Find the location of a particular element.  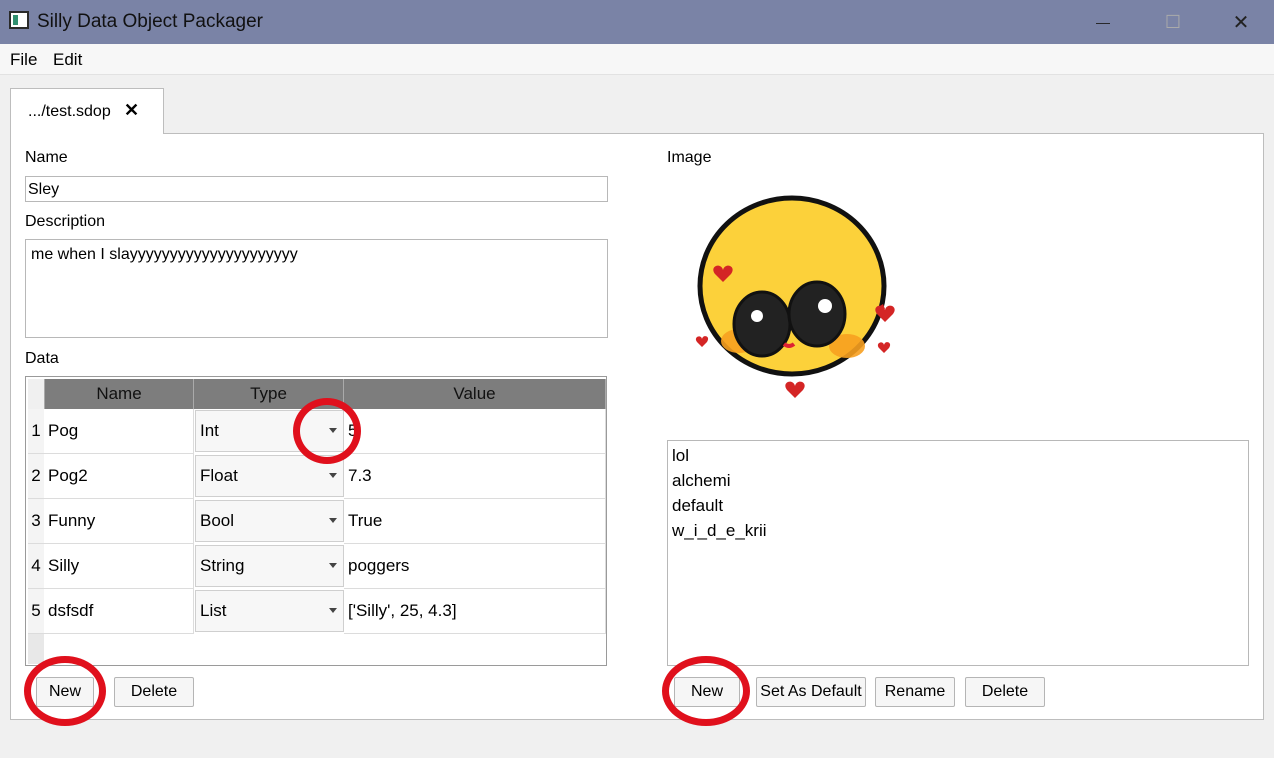

type-combo-value: Bool is located at coordinates (217, 520).